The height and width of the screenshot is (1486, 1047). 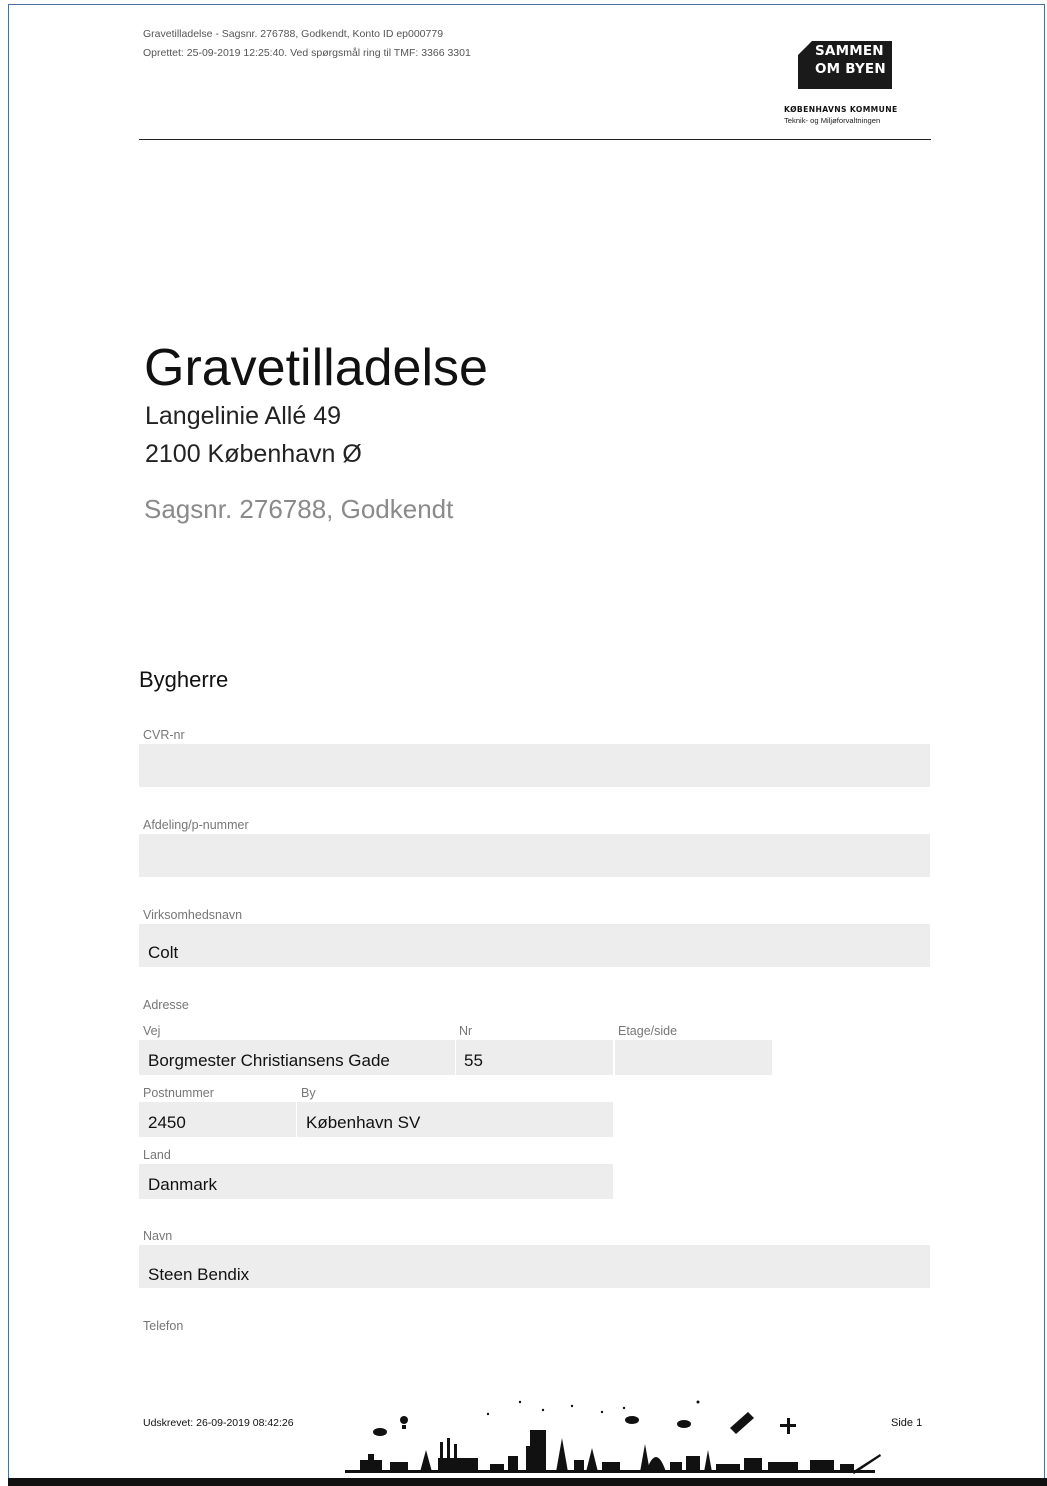 What do you see at coordinates (164, 735) in the screenshot?
I see `cvr-label: CVR-nr` at bounding box center [164, 735].